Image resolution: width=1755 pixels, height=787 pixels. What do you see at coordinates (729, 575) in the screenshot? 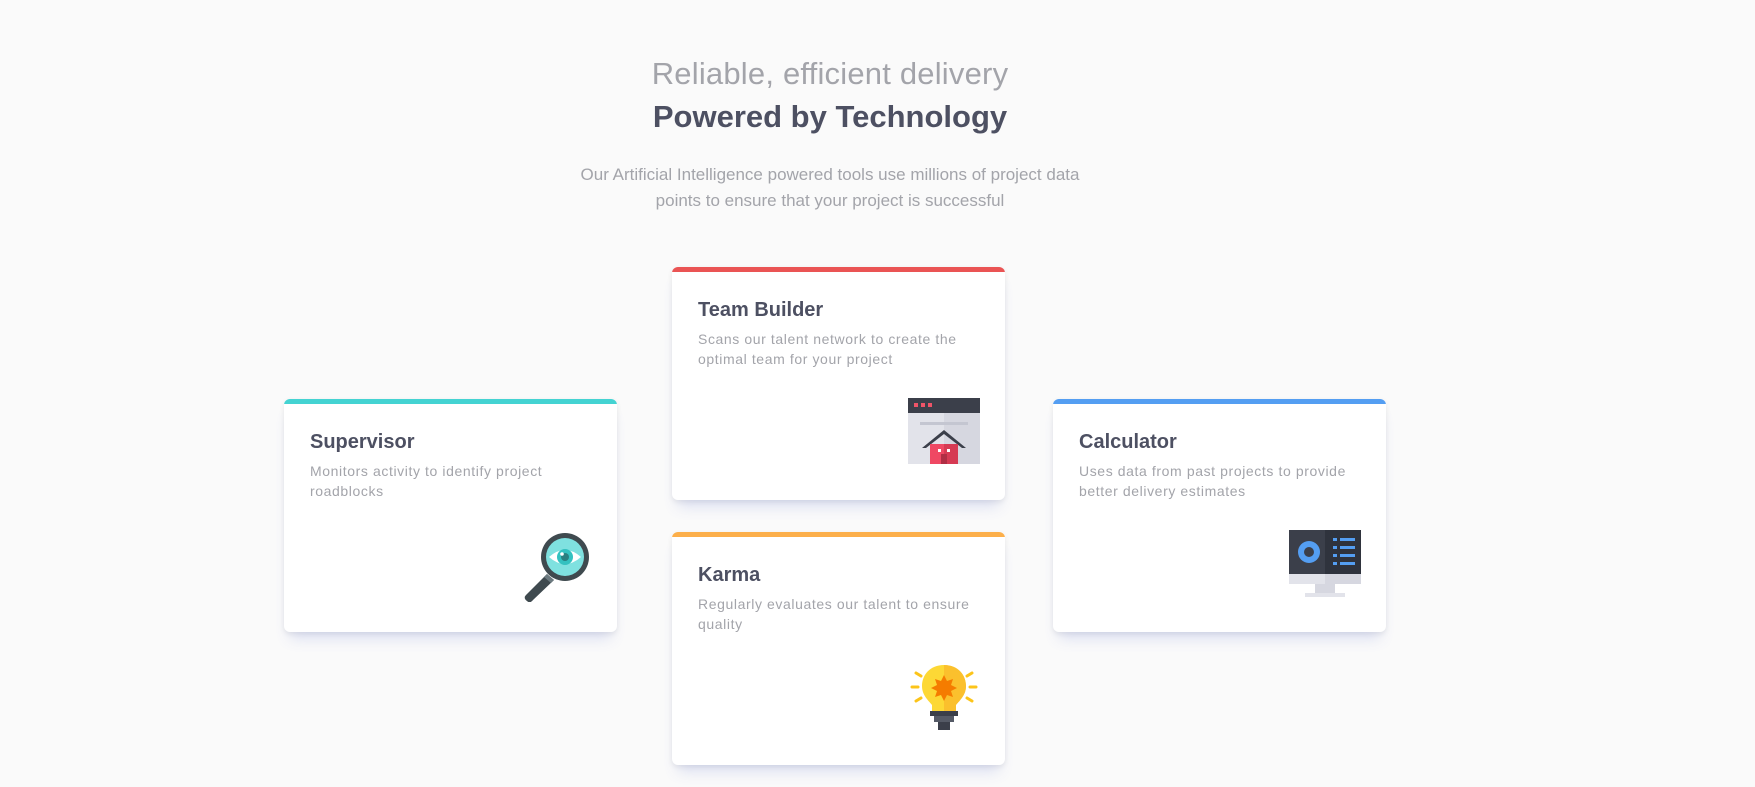
I see `card-title: Karma` at bounding box center [729, 575].